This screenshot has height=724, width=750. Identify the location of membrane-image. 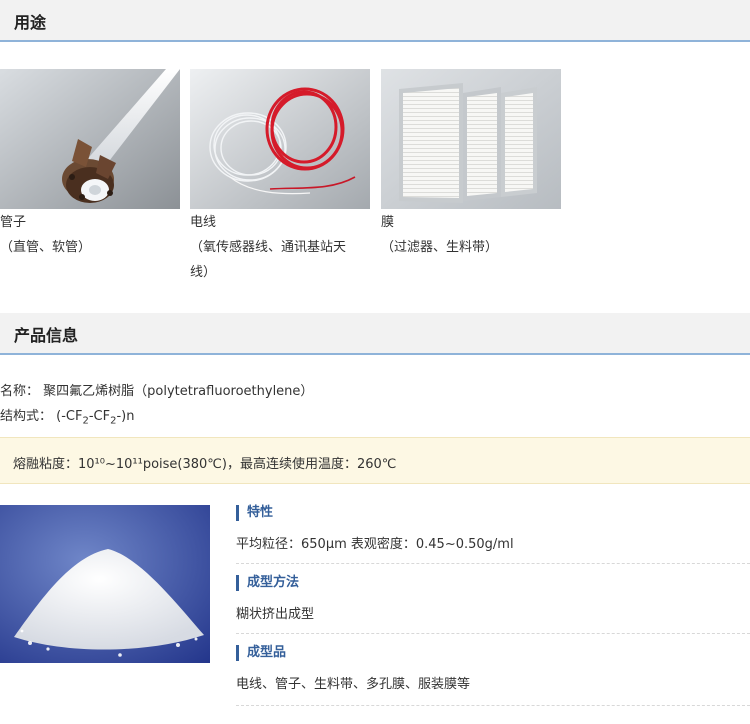
(471, 139).